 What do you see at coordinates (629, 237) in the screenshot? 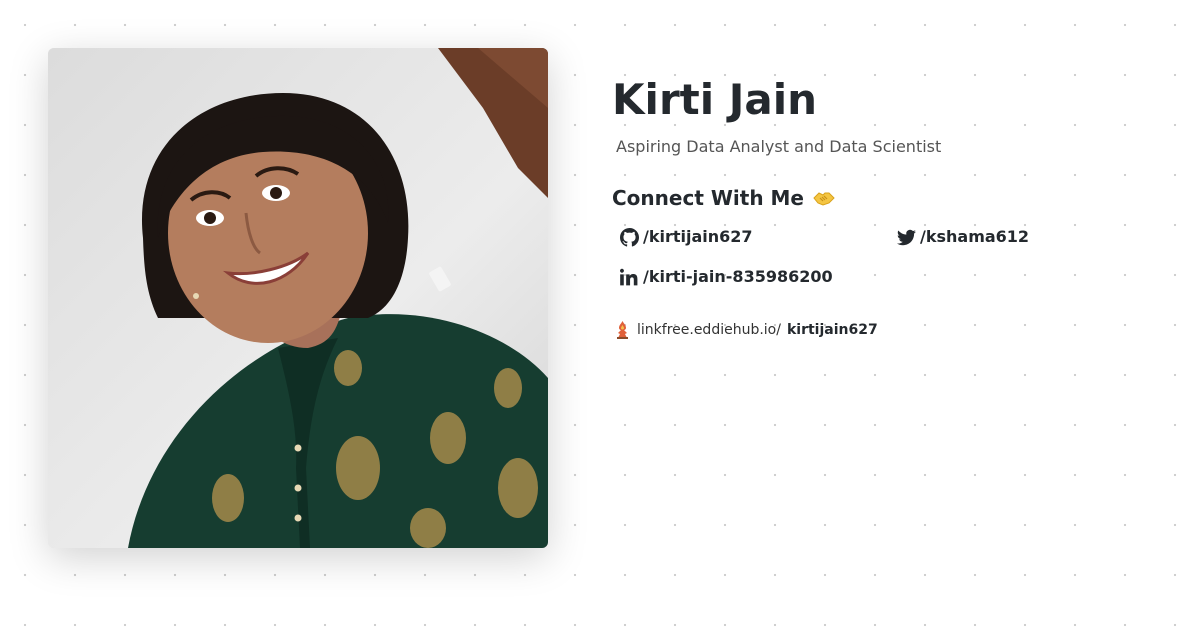
I see `github-icon` at bounding box center [629, 237].